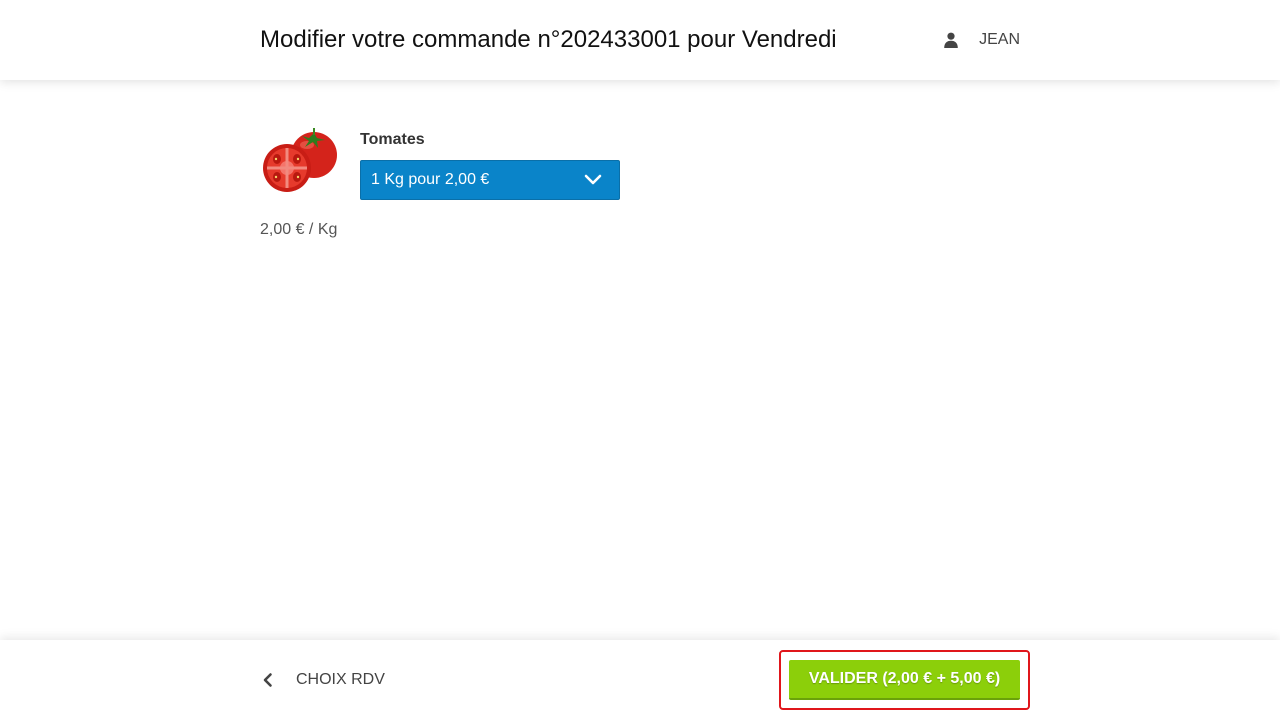 The height and width of the screenshot is (720, 1280). I want to click on chevron-down-icon, so click(593, 179).